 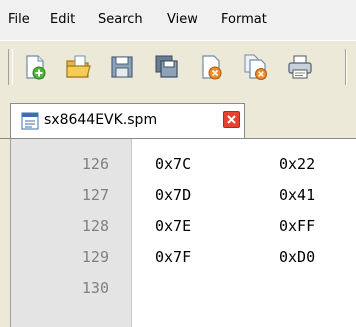 I want to click on toolbar-grip, so click(x=10, y=67).